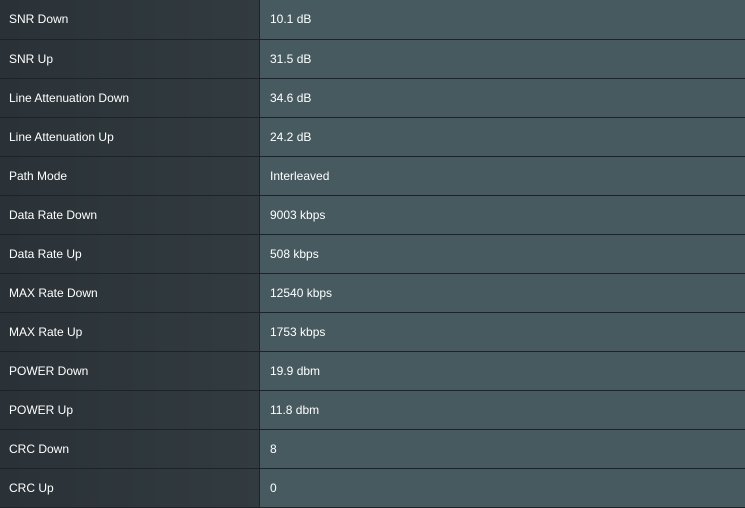  Describe the element at coordinates (130, 176) in the screenshot. I see `row-label: Path Mode` at that location.